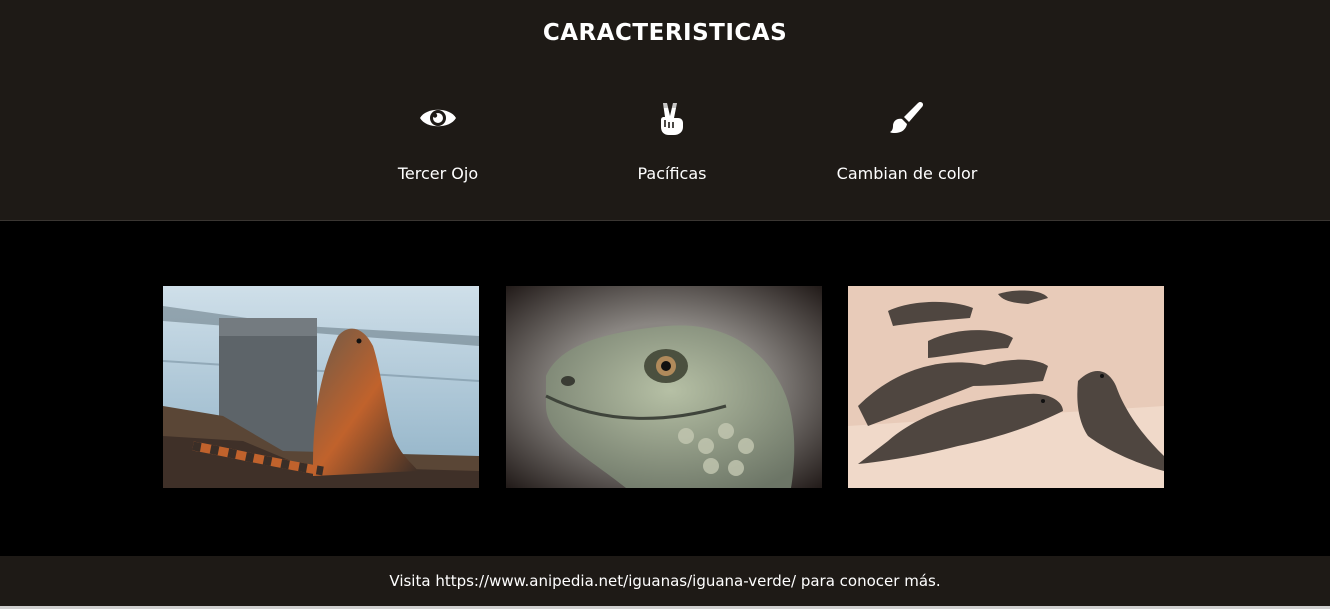 The height and width of the screenshot is (609, 1330). I want to click on paint-brush-icon, so click(907, 118).